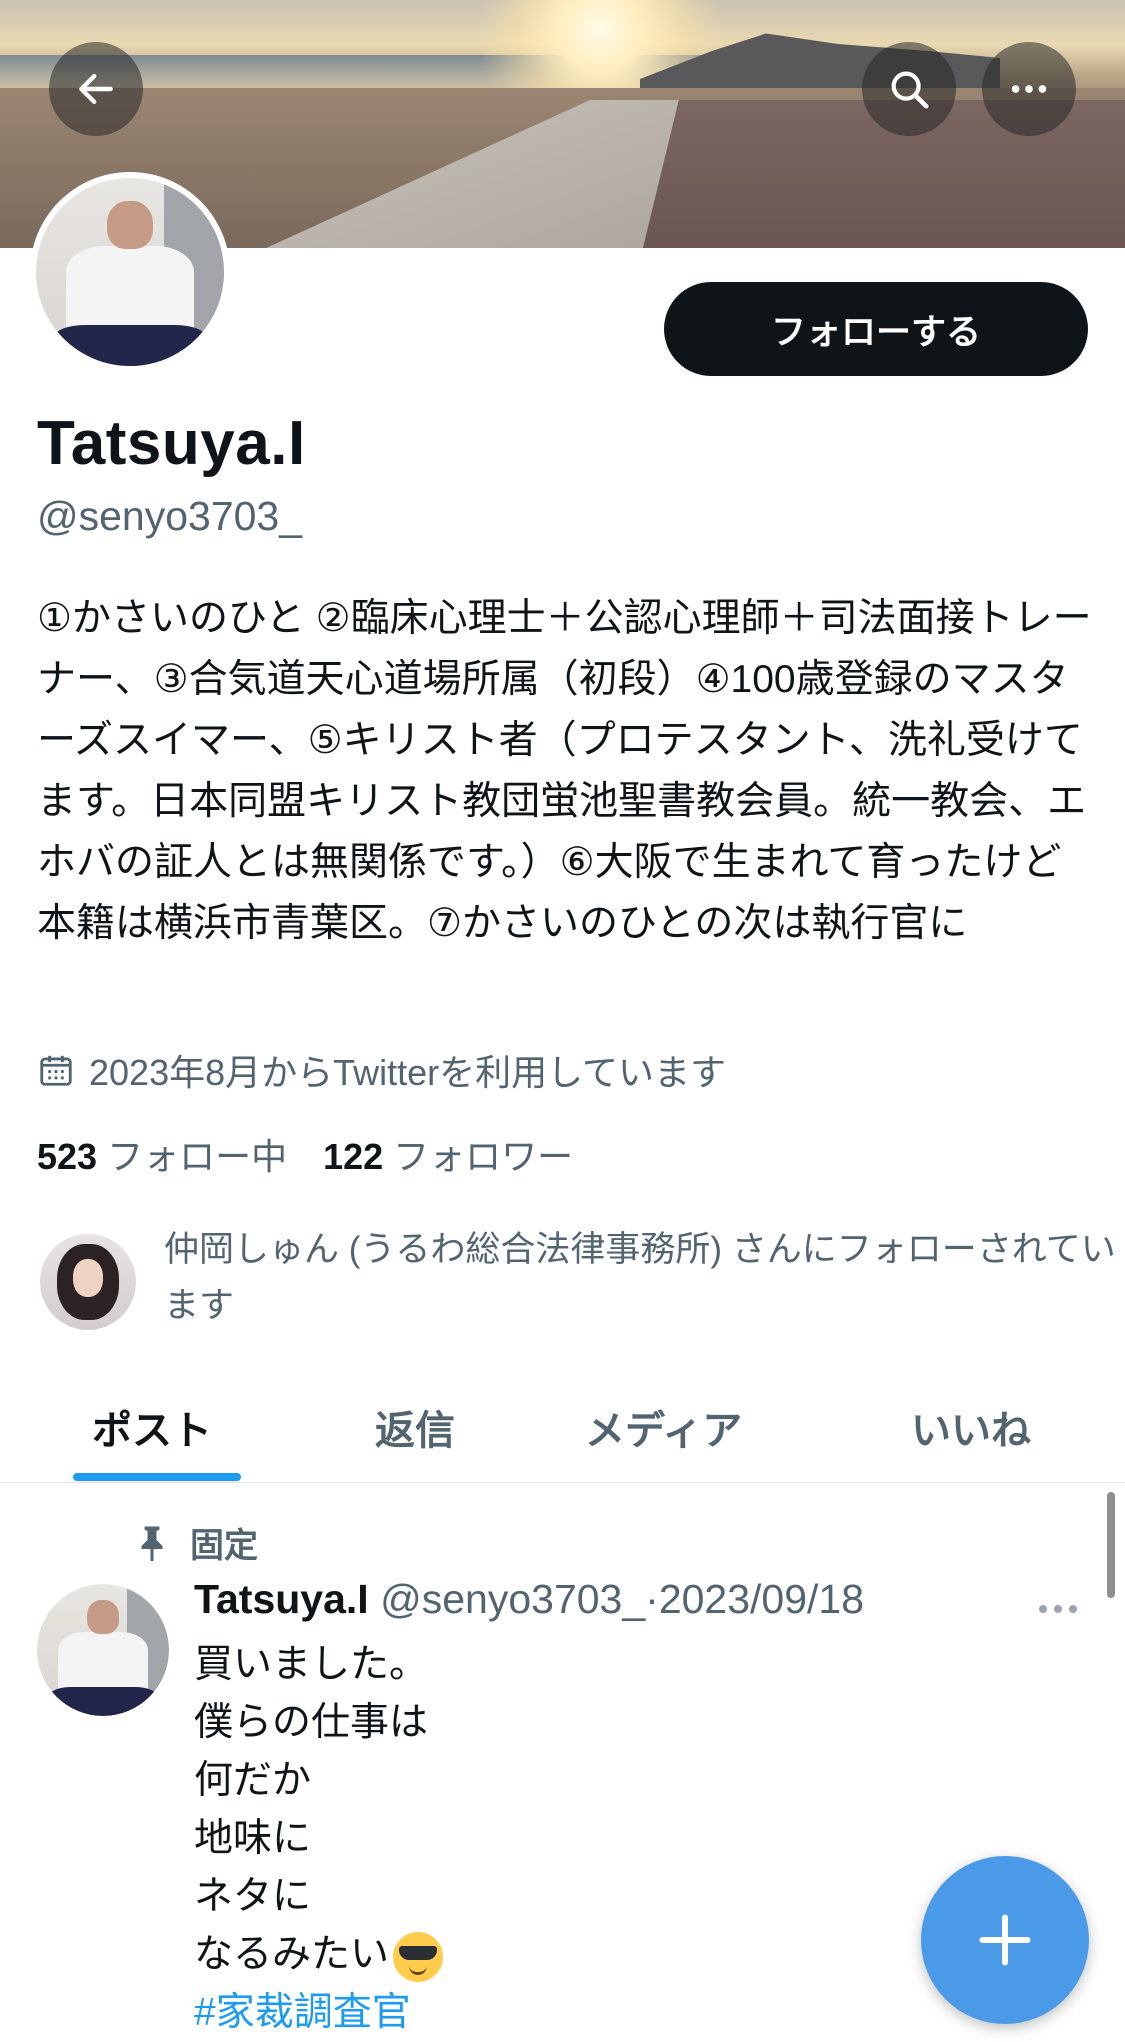  Describe the element at coordinates (224, 1546) in the screenshot. I see `pinned-text: 固定` at that location.